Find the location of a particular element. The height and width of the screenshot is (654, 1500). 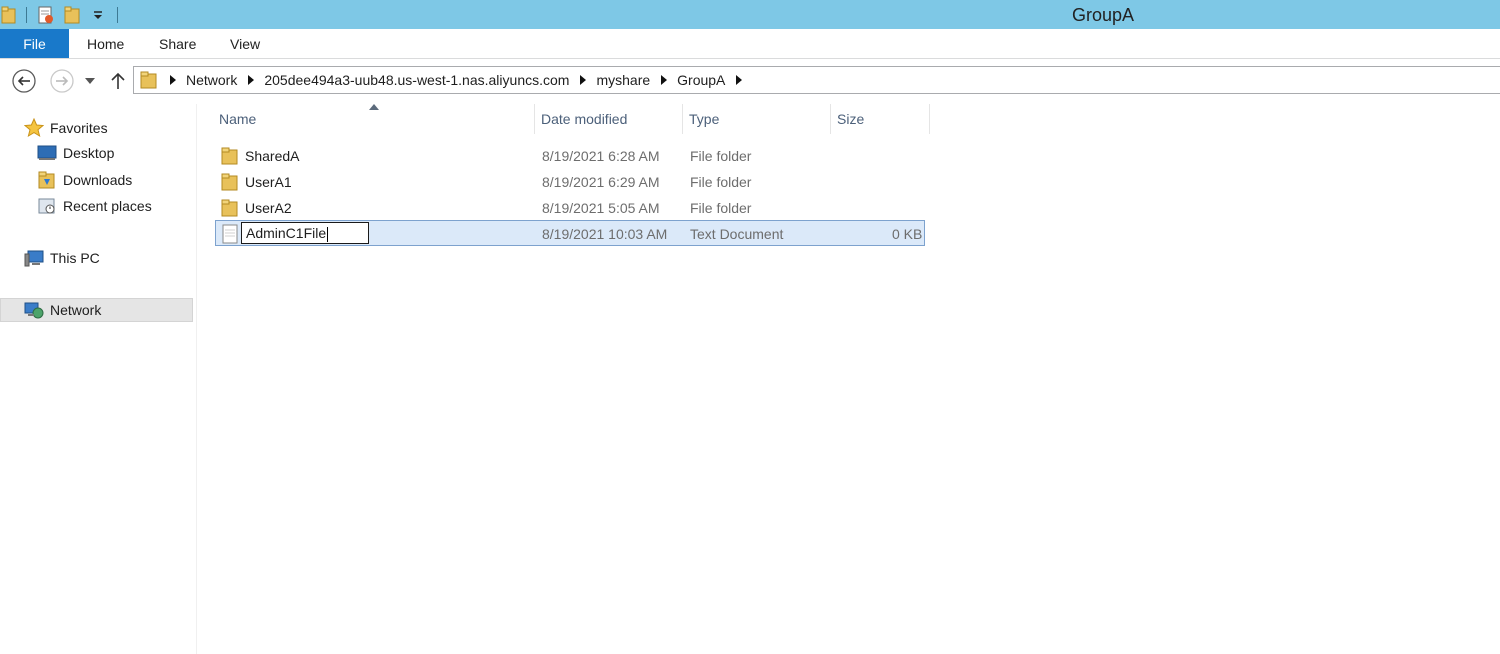

text-document-icon is located at coordinates (230, 234).